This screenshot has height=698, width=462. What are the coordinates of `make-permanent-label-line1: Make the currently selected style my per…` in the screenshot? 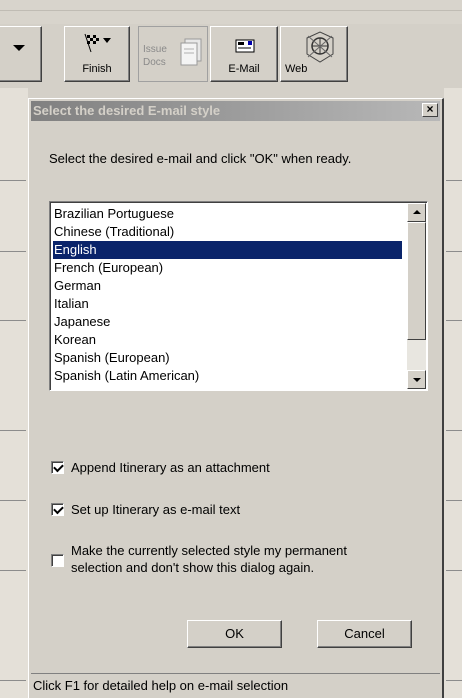 It's located at (209, 550).